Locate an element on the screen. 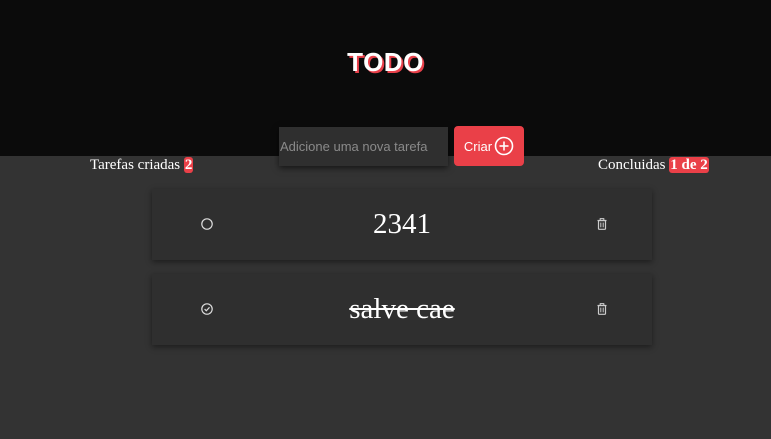  create-button: Criar is located at coordinates (489, 146).